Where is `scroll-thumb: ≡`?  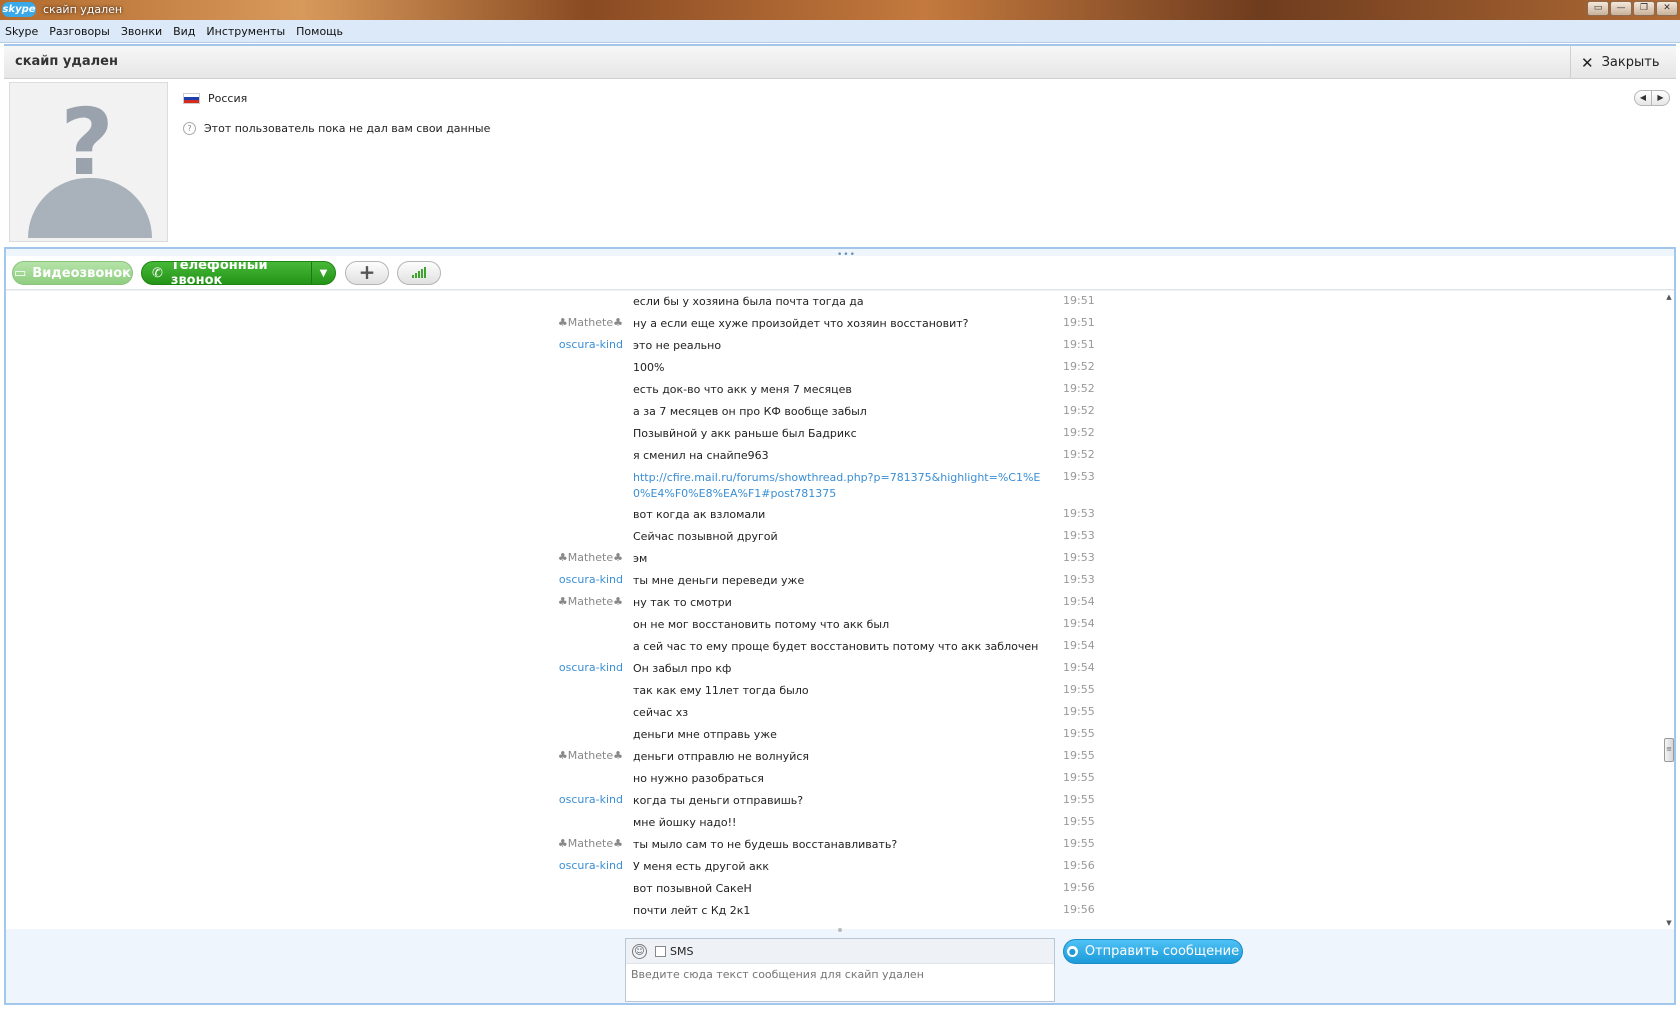
scroll-thumb: ≡ is located at coordinates (1669, 750).